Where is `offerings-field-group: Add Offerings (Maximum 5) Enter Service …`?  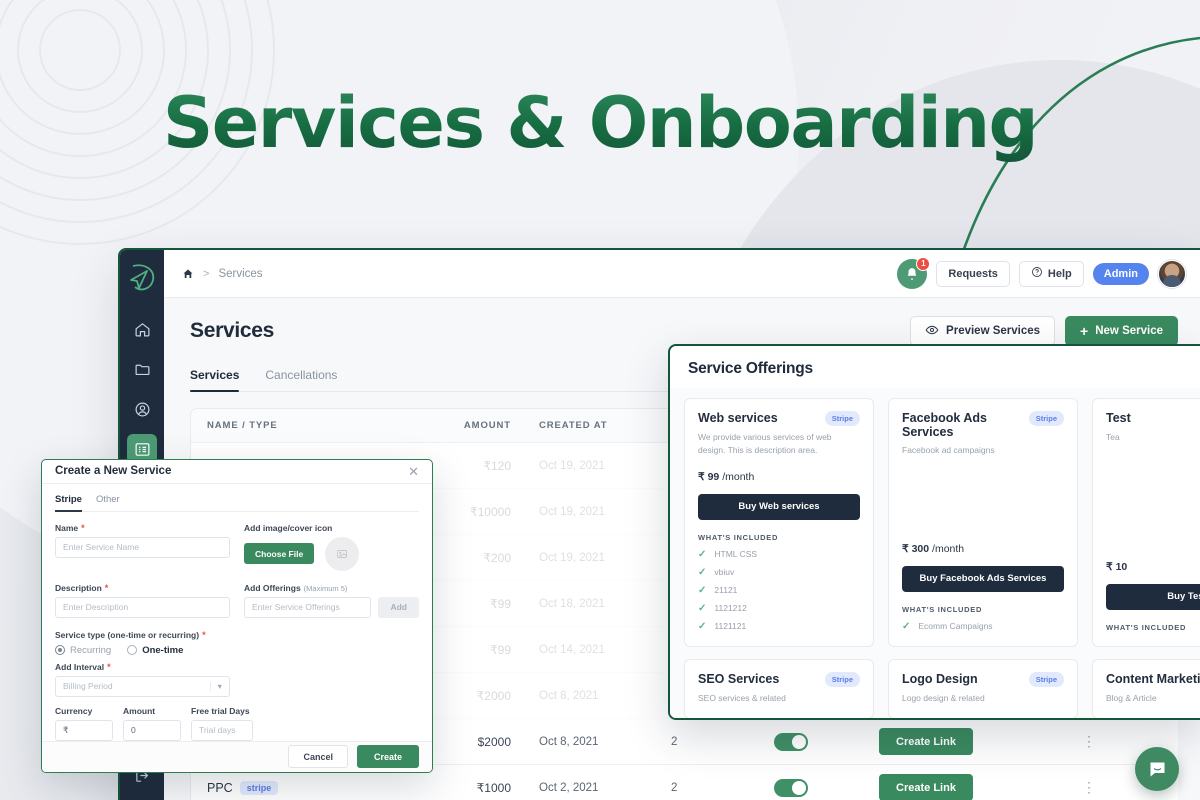
offerings-field-group: Add Offerings (Maximum 5) Enter Service … is located at coordinates (331, 600).